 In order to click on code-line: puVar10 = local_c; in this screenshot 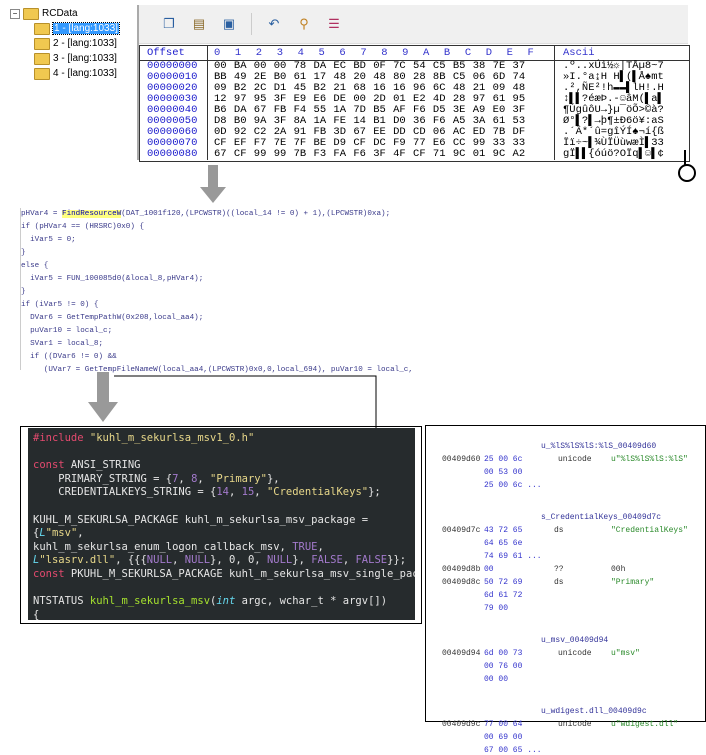, I will do `click(67, 331)`.